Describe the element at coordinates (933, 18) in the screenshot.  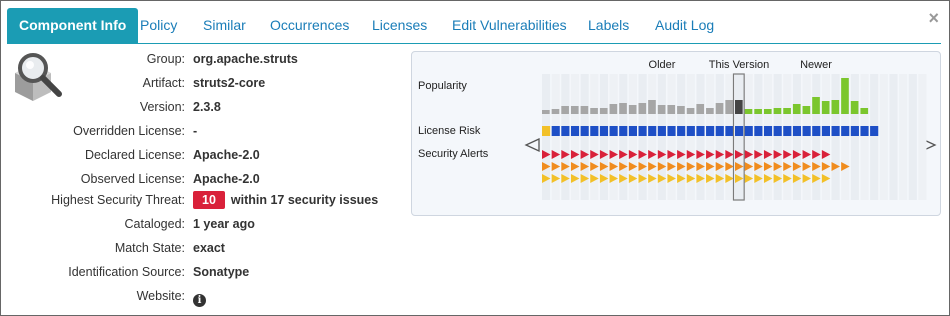
I see `close-icon: ×` at that location.